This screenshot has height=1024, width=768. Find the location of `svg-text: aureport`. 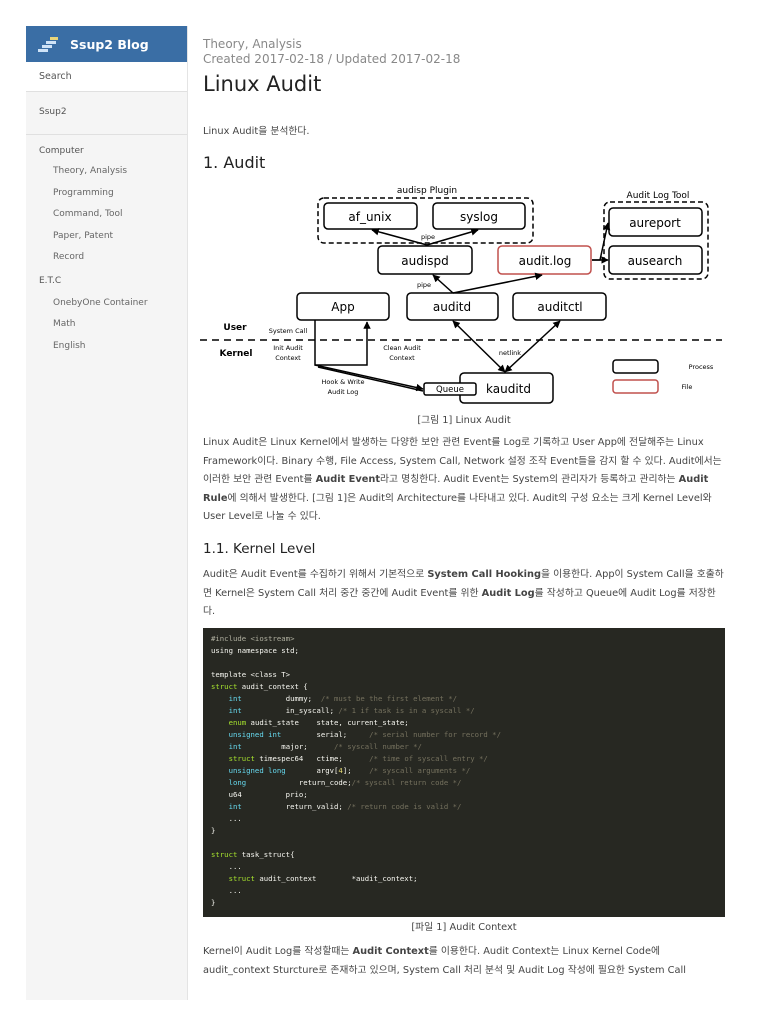

svg-text: aureport is located at coordinates (655, 223).